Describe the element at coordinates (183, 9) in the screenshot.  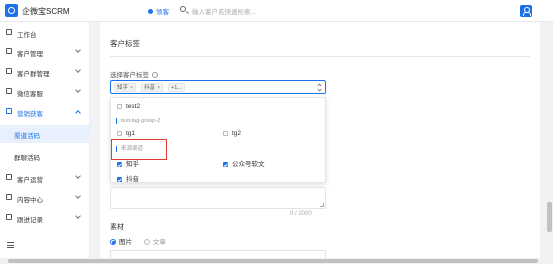
I see `search-icon` at that location.